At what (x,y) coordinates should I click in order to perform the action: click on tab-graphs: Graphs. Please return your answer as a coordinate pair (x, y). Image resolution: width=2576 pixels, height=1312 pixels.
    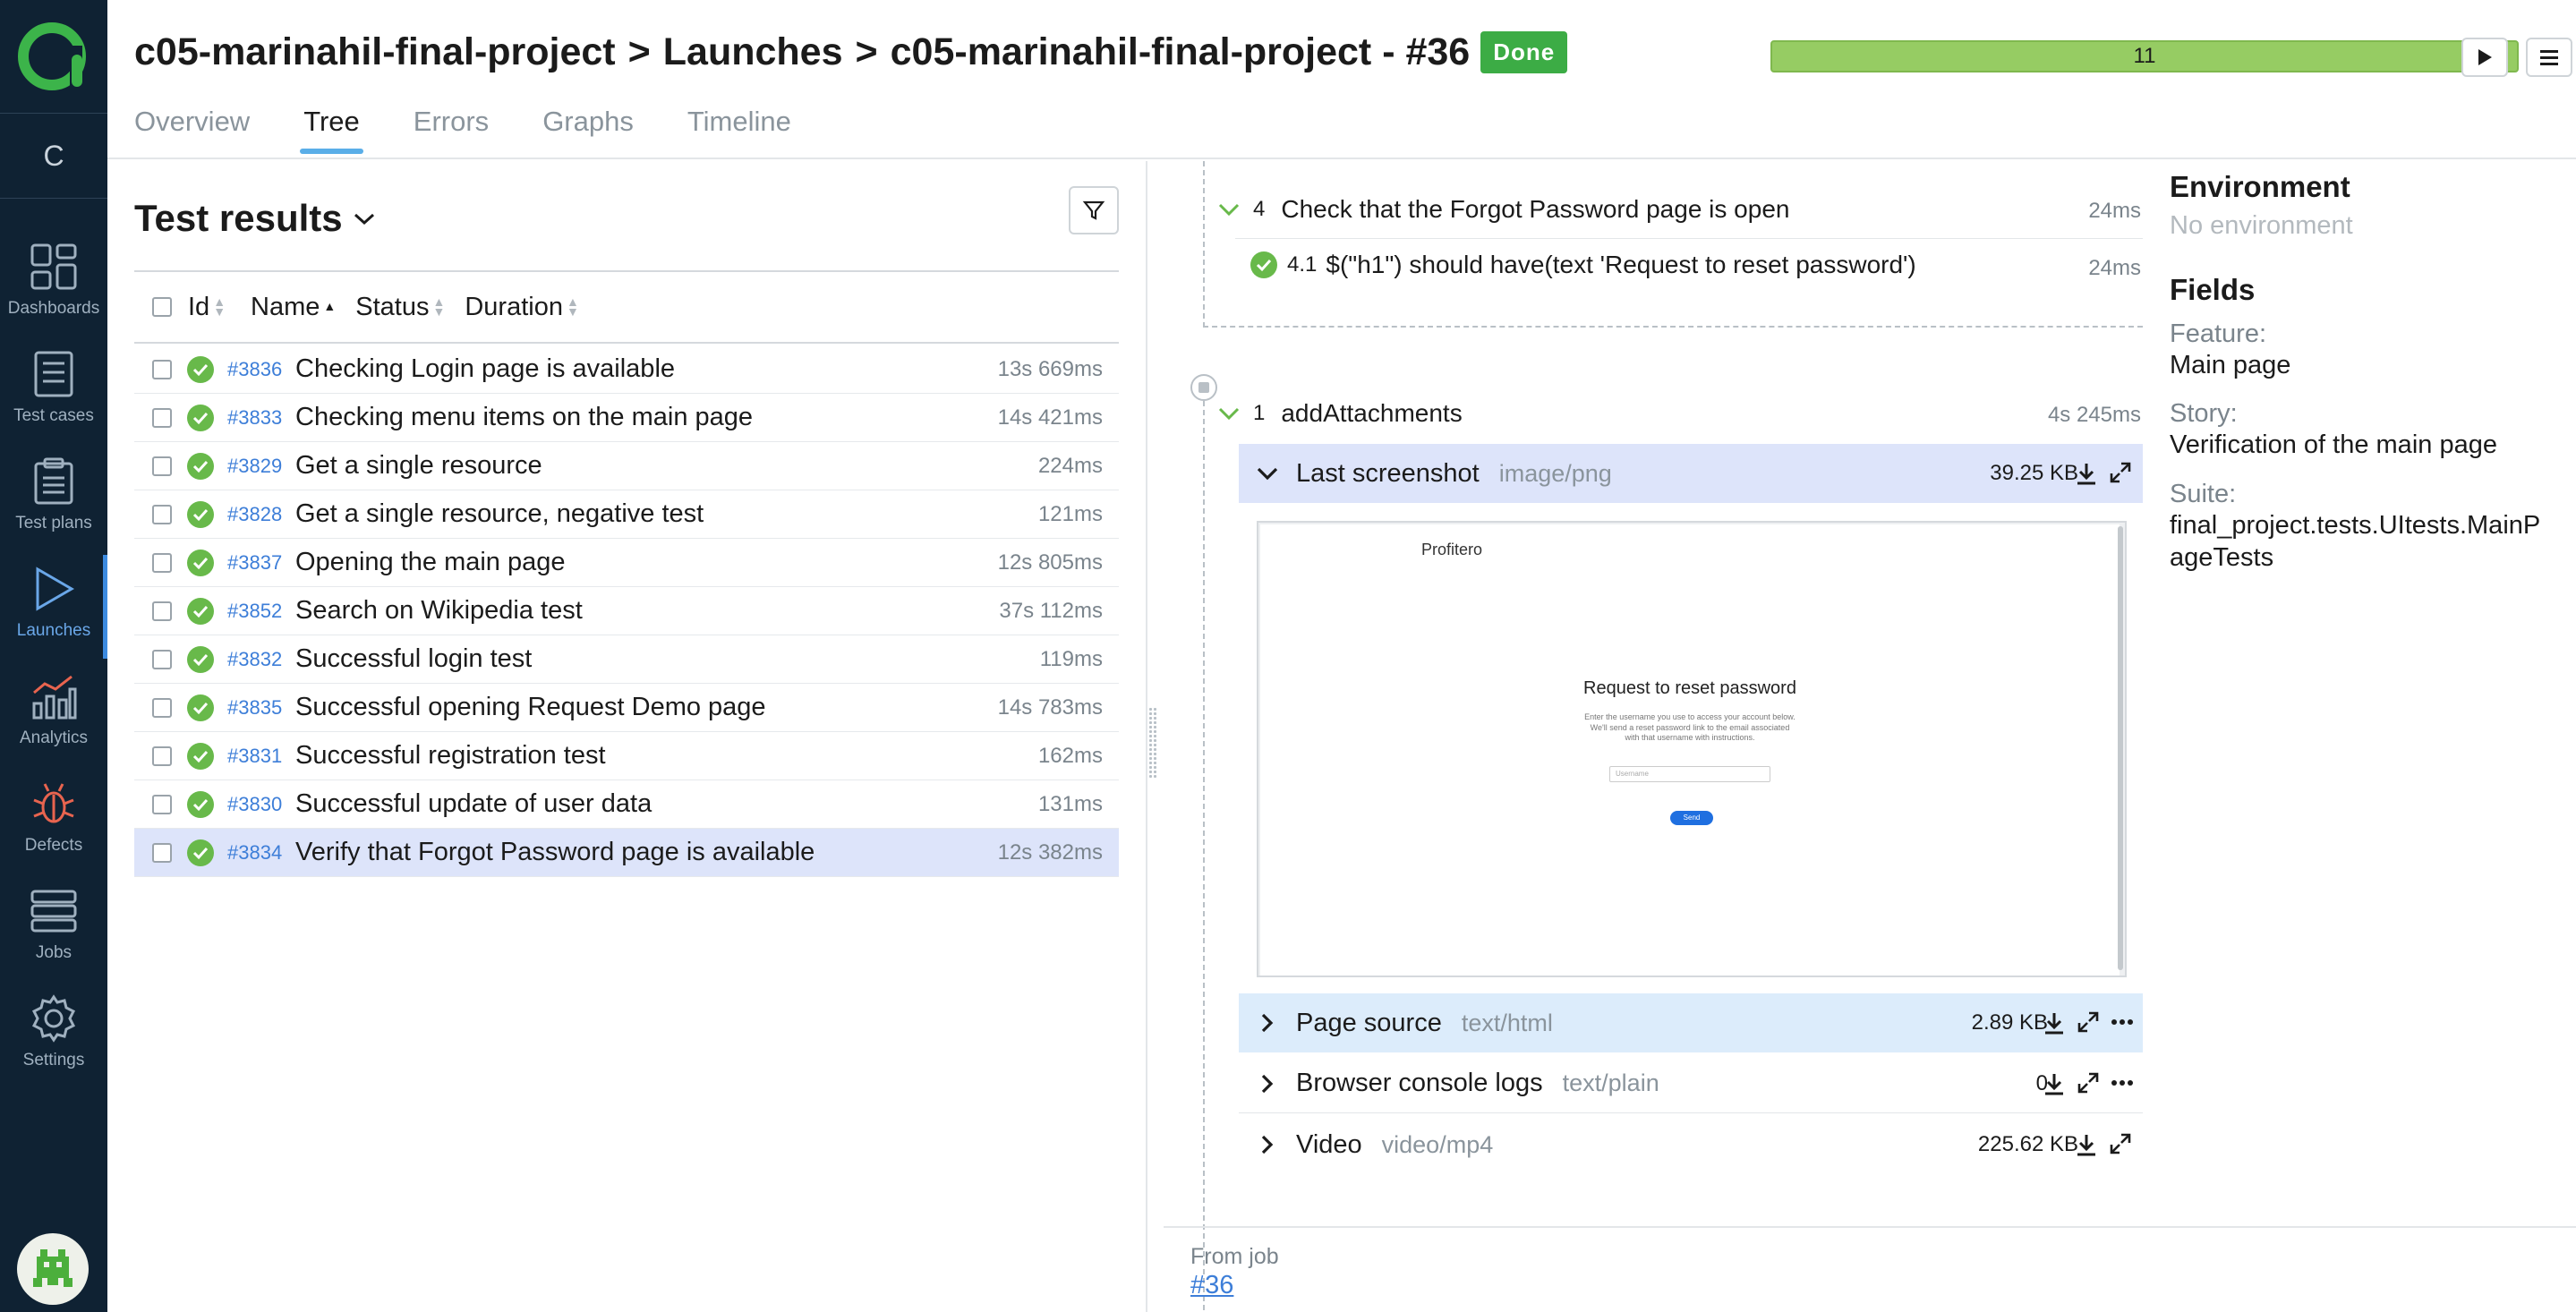
    Looking at the image, I should click on (588, 129).